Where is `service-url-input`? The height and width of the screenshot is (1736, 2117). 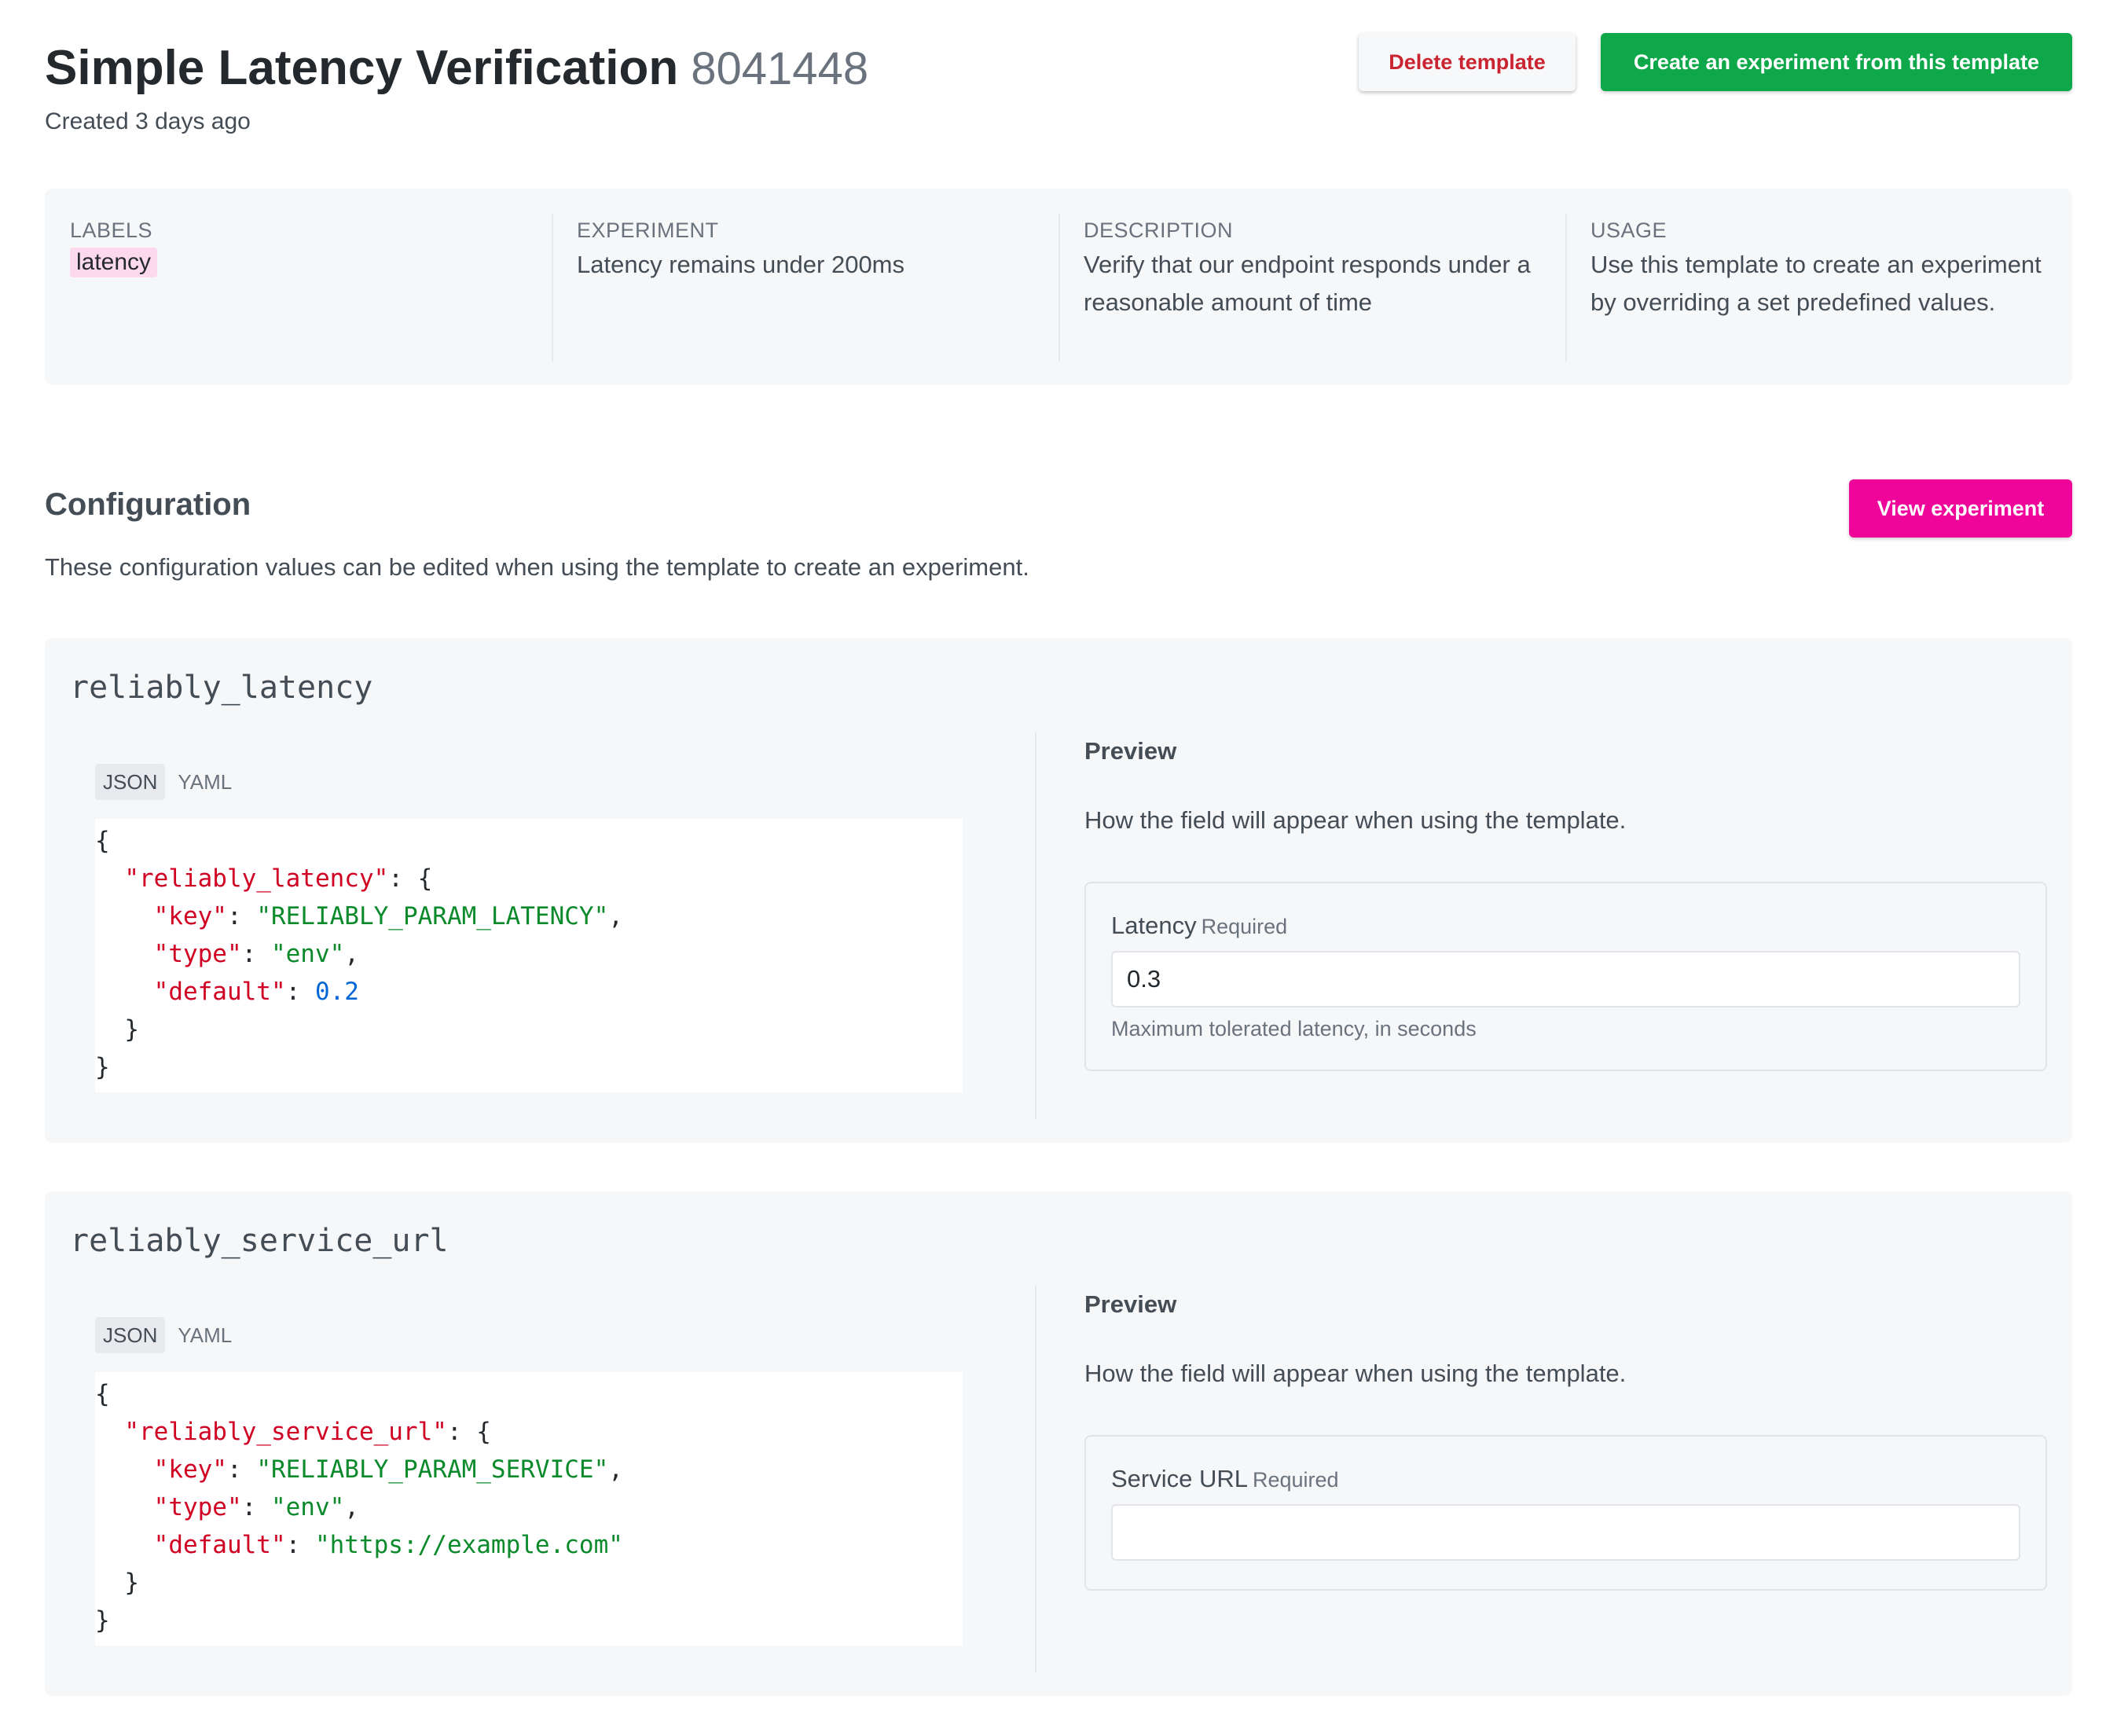 service-url-input is located at coordinates (1565, 1532).